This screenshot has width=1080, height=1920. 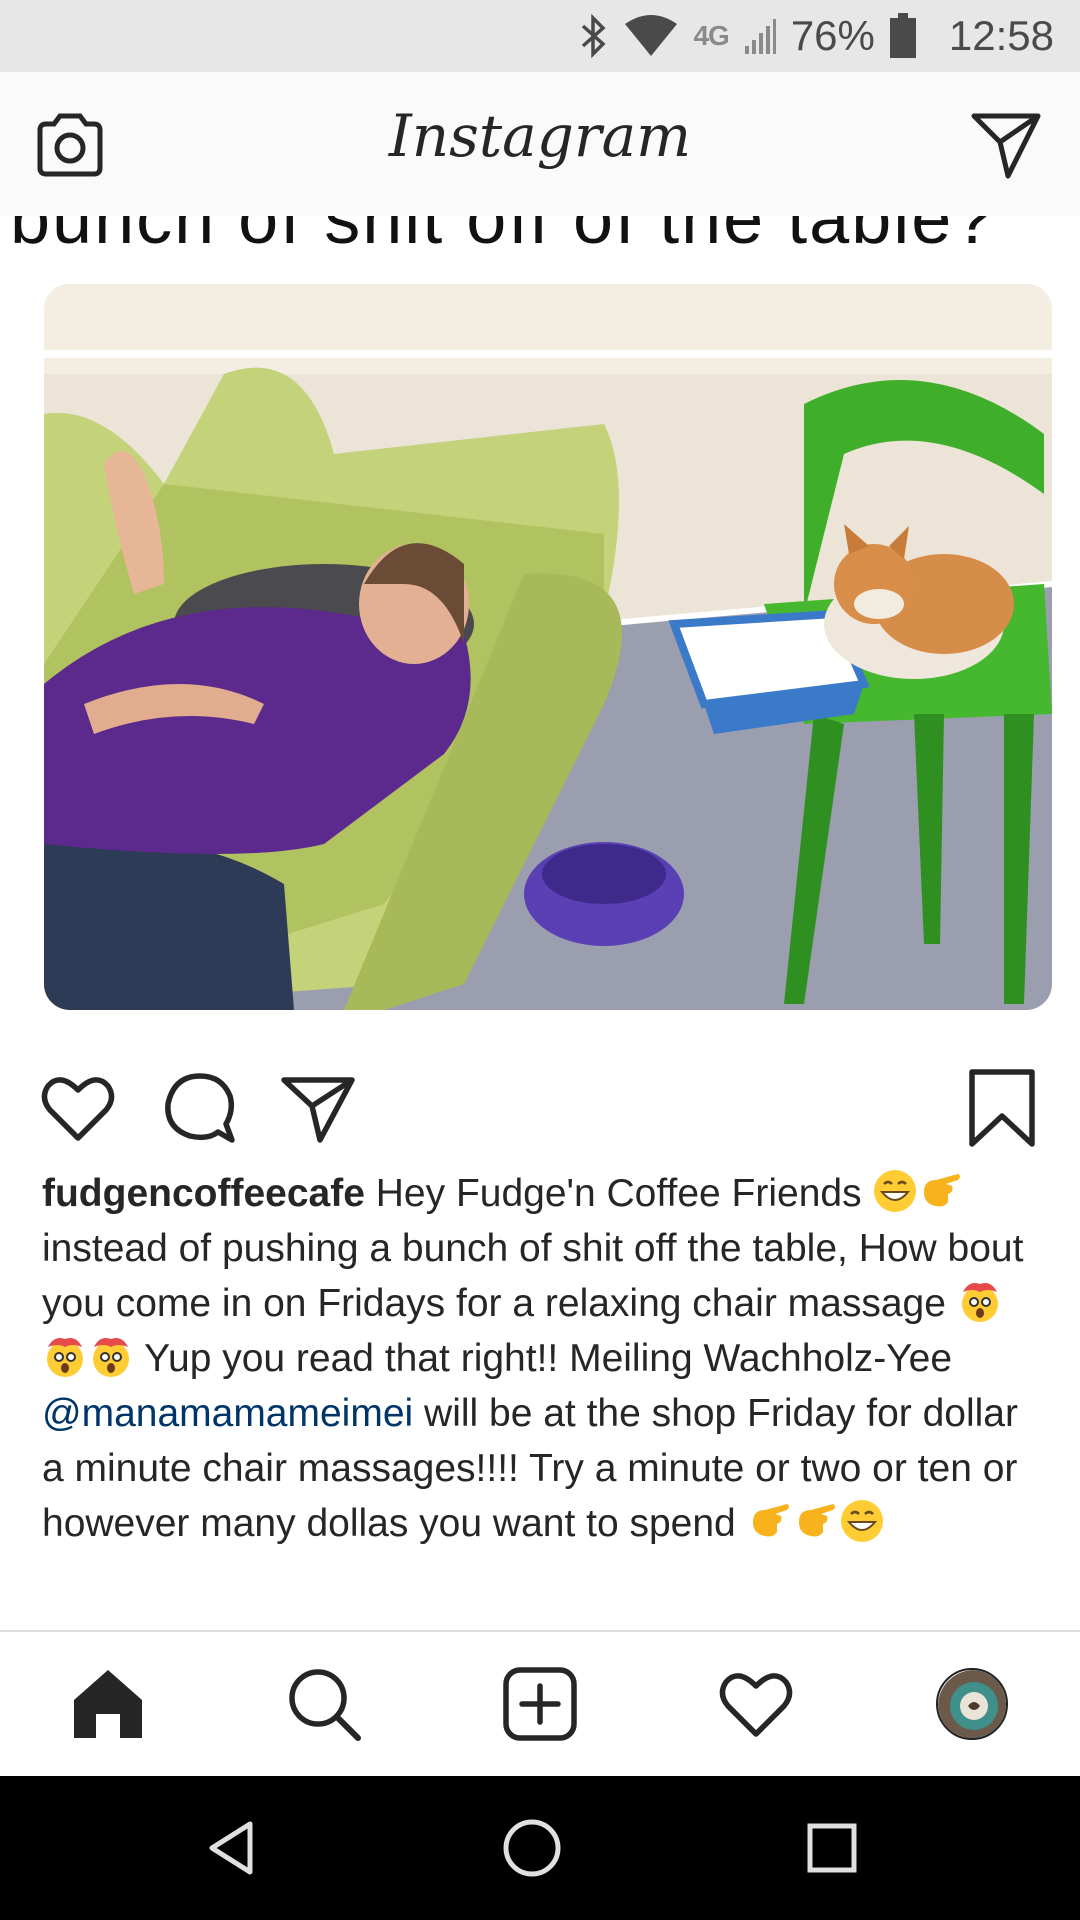 I want to click on search-icon, so click(x=324, y=1704).